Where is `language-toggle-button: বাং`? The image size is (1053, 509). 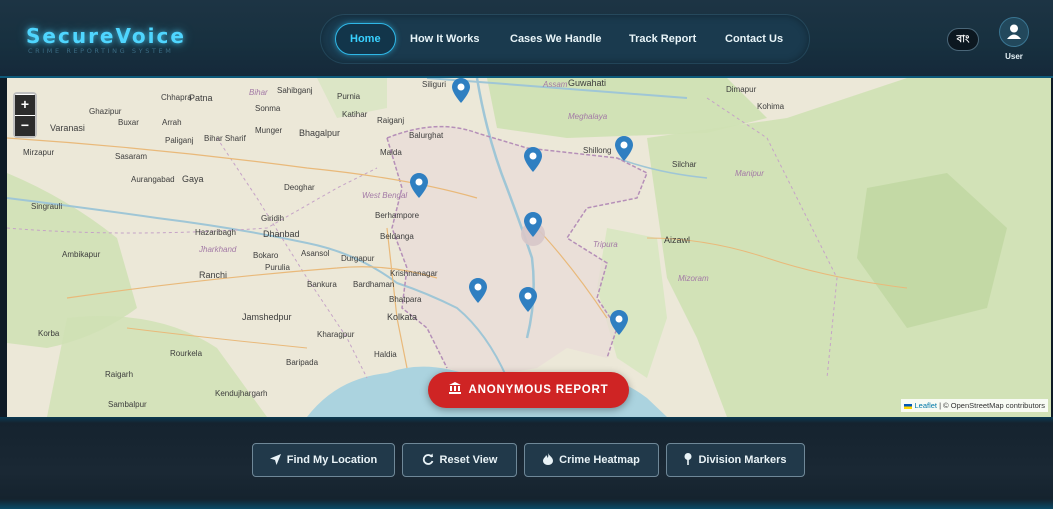
language-toggle-button: বাং is located at coordinates (963, 39).